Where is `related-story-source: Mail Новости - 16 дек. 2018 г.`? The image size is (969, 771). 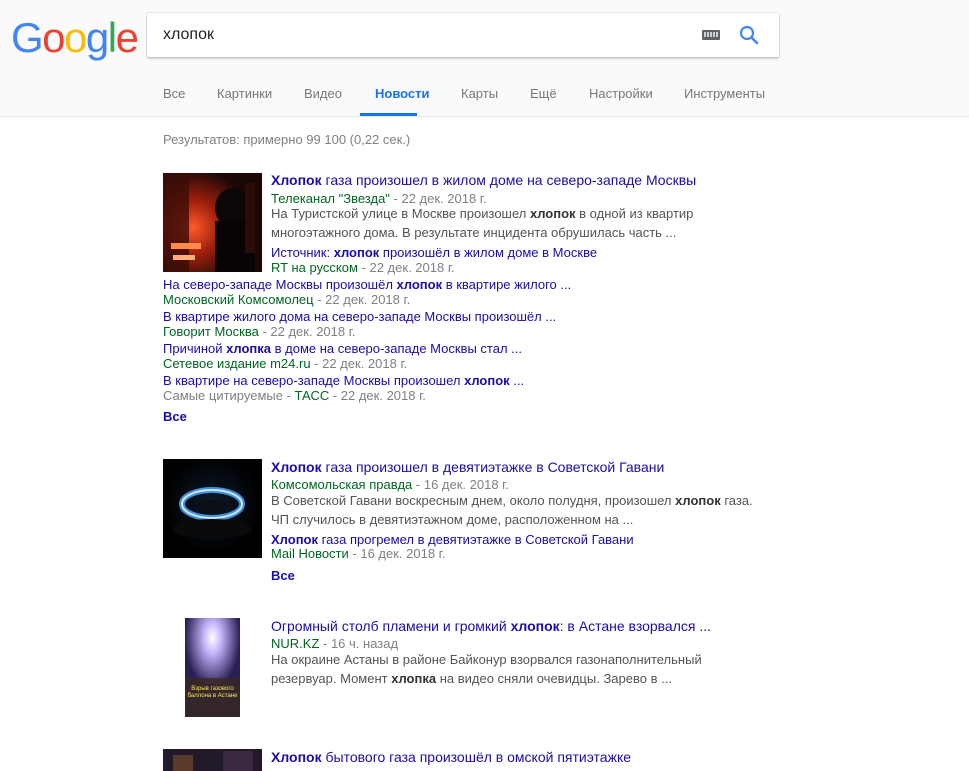
related-story-source: Mail Новости - 16 дек. 2018 г. is located at coordinates (358, 553).